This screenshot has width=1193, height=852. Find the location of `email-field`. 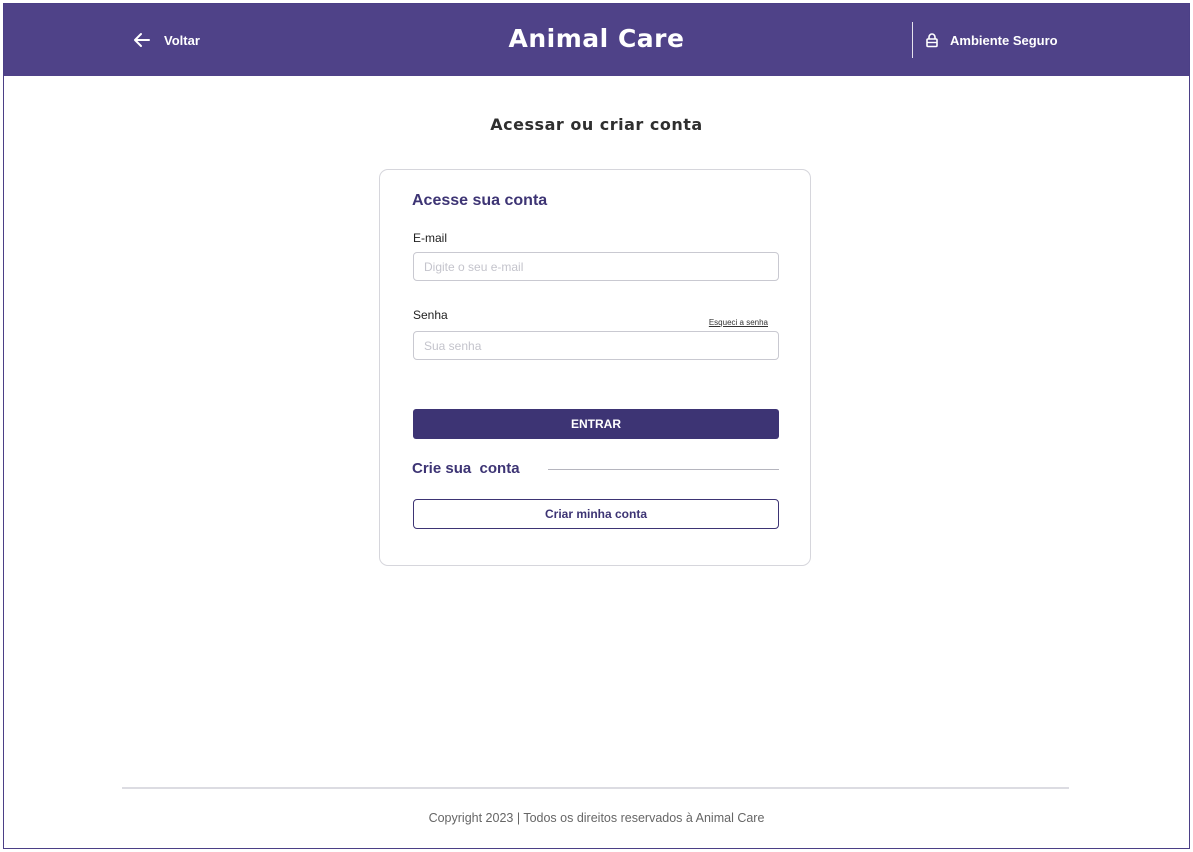

email-field is located at coordinates (596, 266).